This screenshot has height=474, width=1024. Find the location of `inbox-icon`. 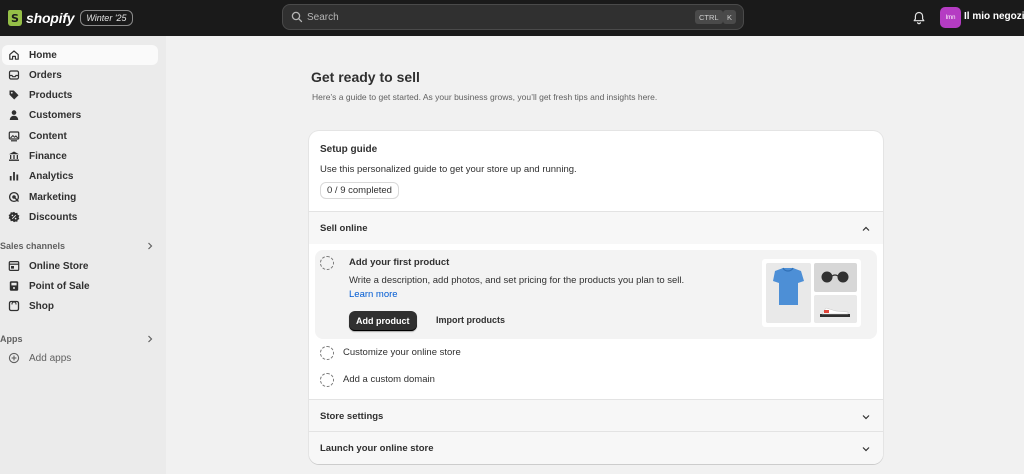

inbox-icon is located at coordinates (14, 75).